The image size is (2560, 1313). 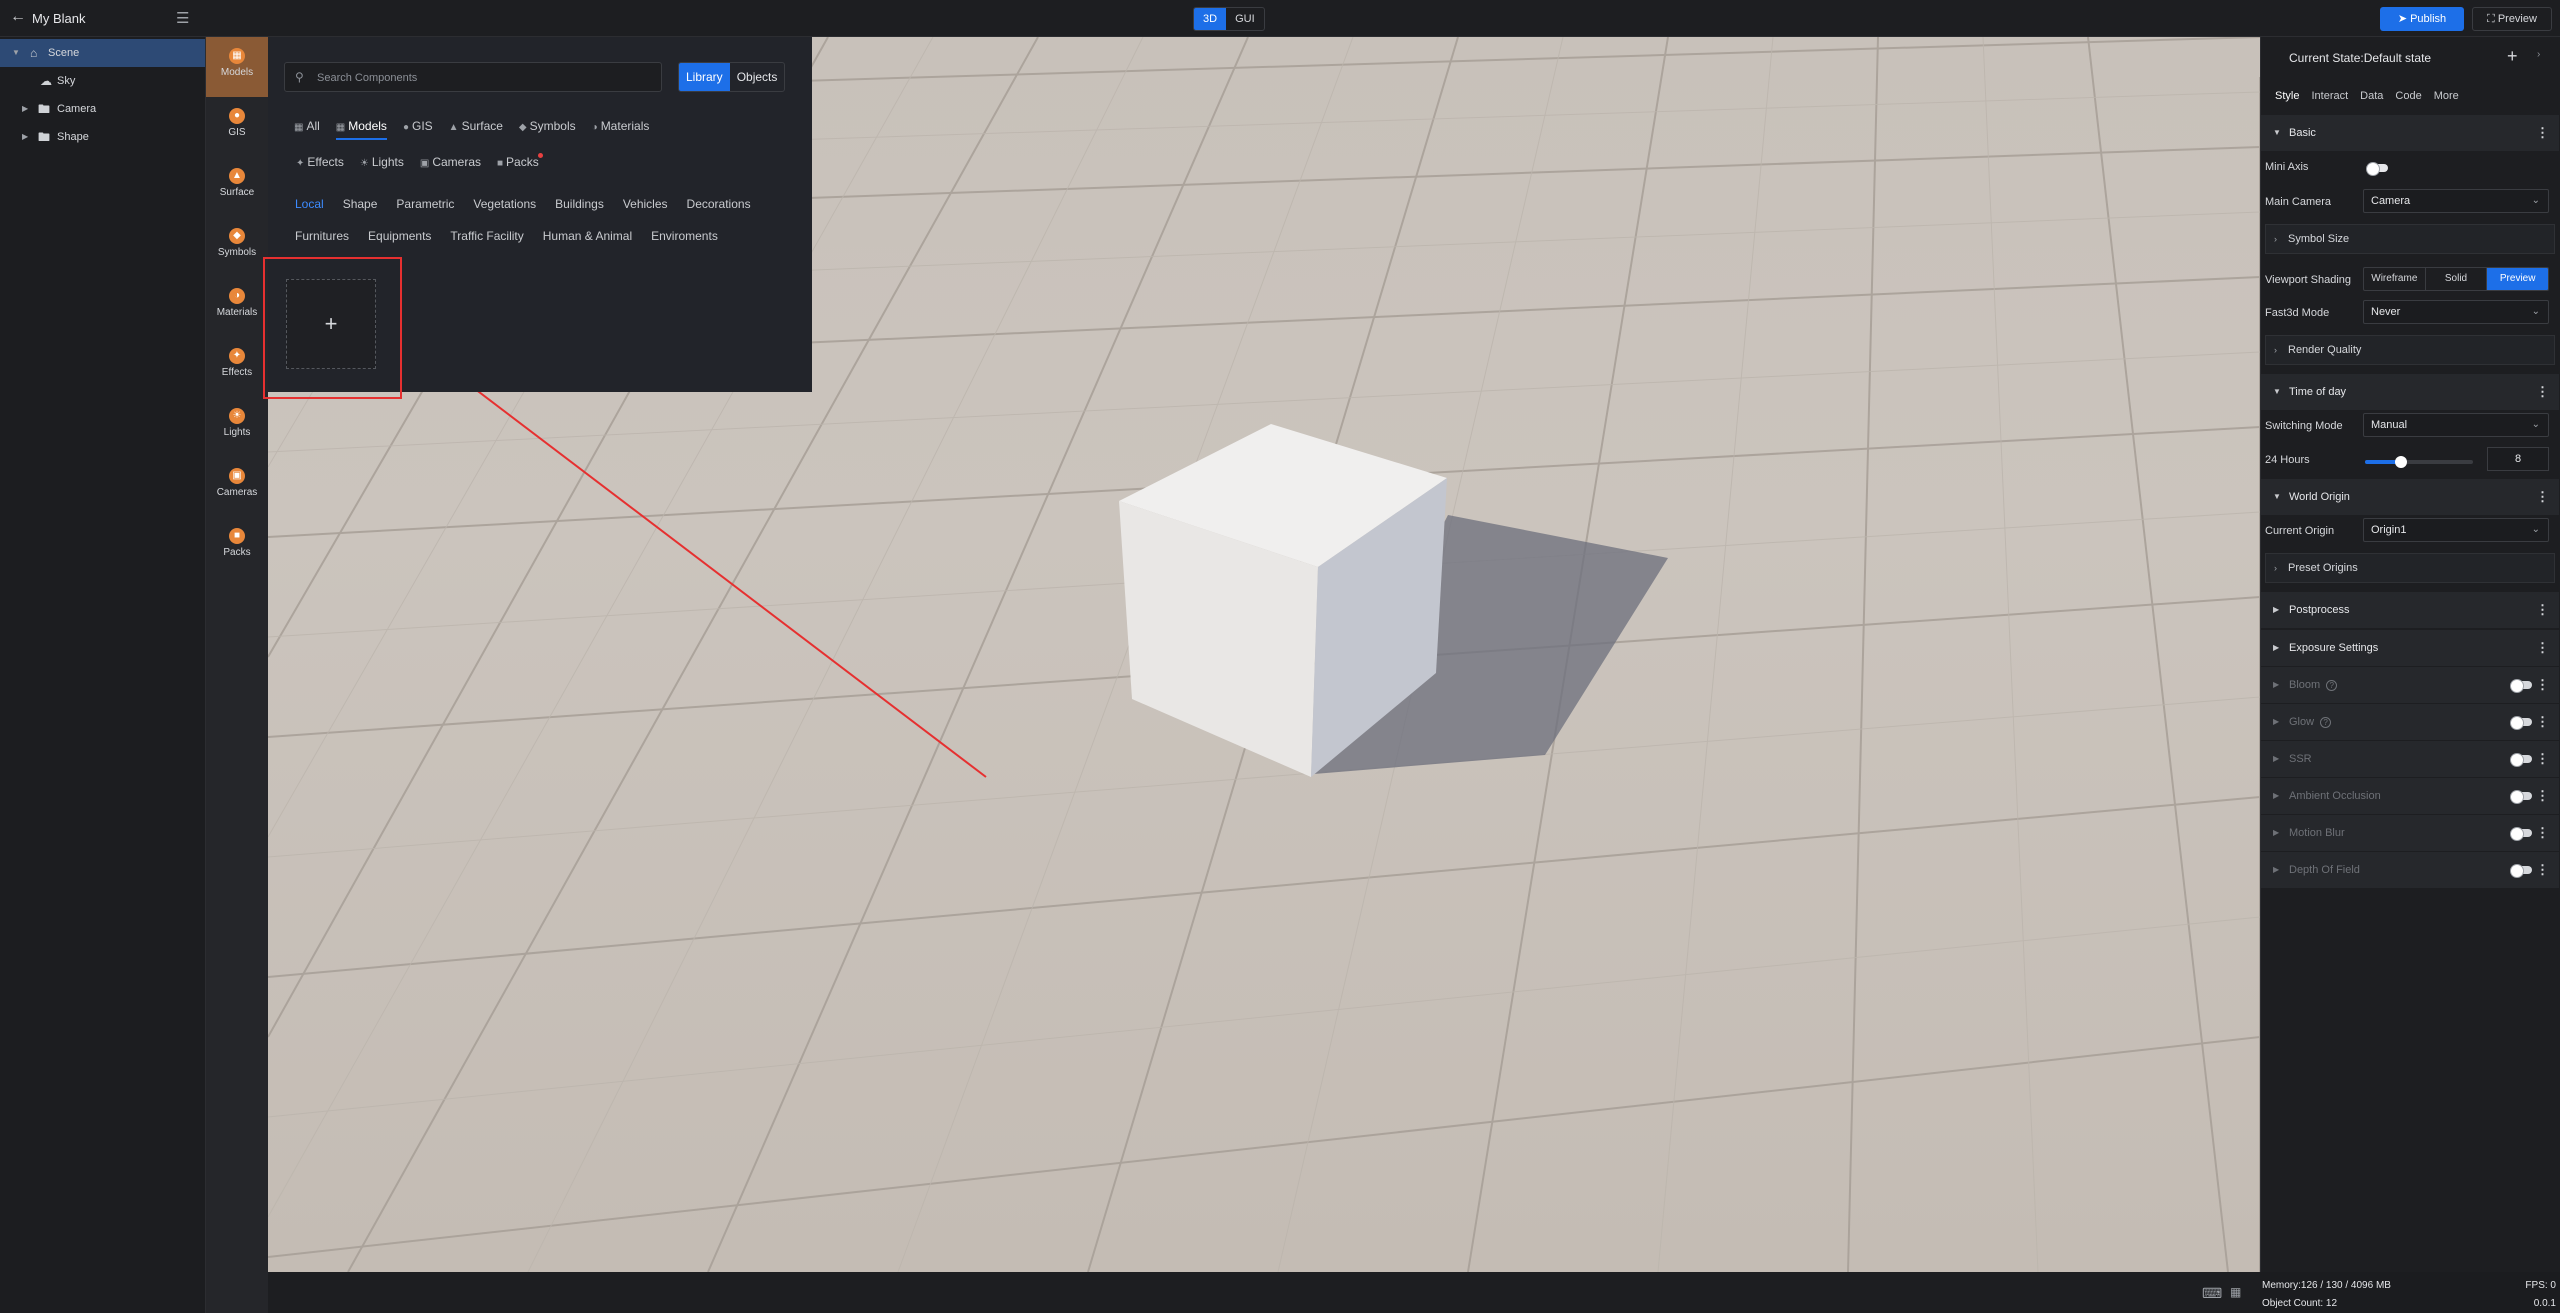 I want to click on subcategory-shape: Shape, so click(x=360, y=204).